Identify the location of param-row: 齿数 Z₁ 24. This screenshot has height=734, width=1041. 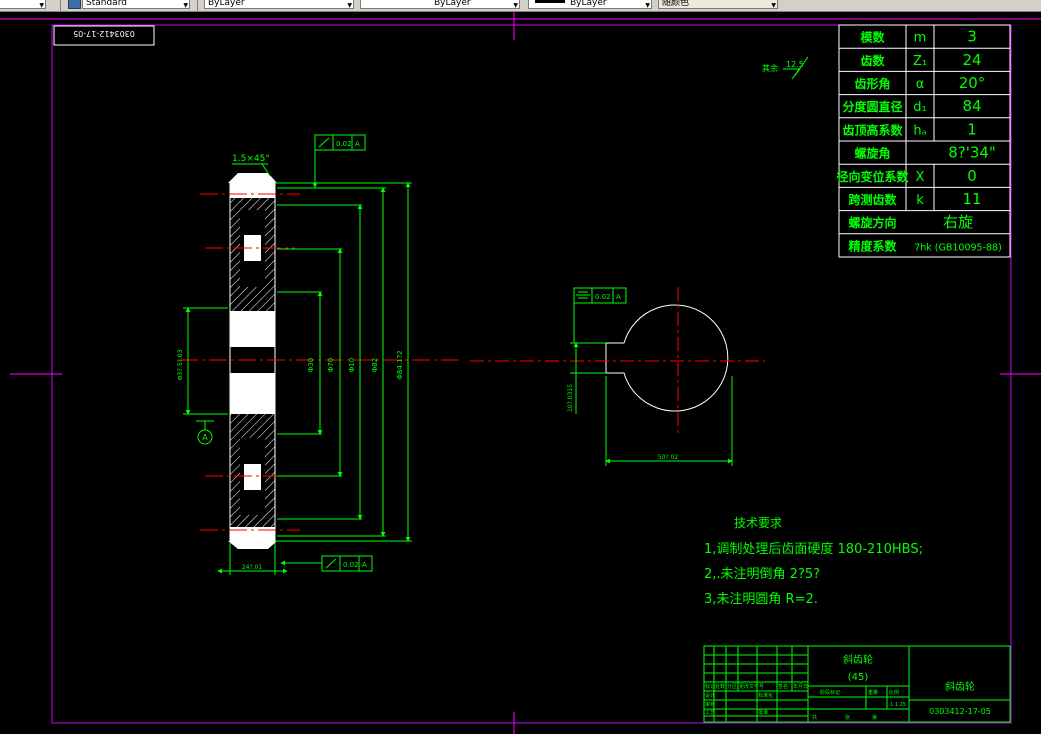
(921, 60).